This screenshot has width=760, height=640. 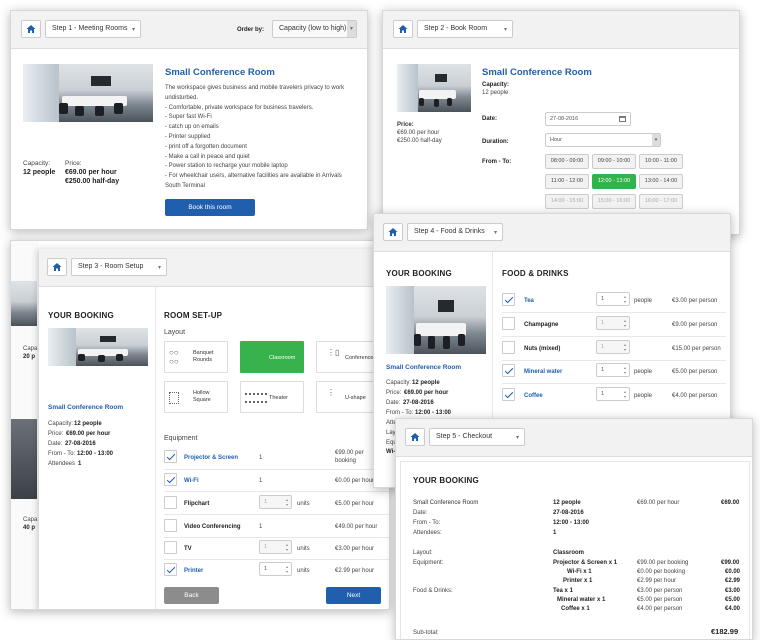 What do you see at coordinates (433, 591) in the screenshot?
I see `food-drinks-label: Food & Drinks:` at bounding box center [433, 591].